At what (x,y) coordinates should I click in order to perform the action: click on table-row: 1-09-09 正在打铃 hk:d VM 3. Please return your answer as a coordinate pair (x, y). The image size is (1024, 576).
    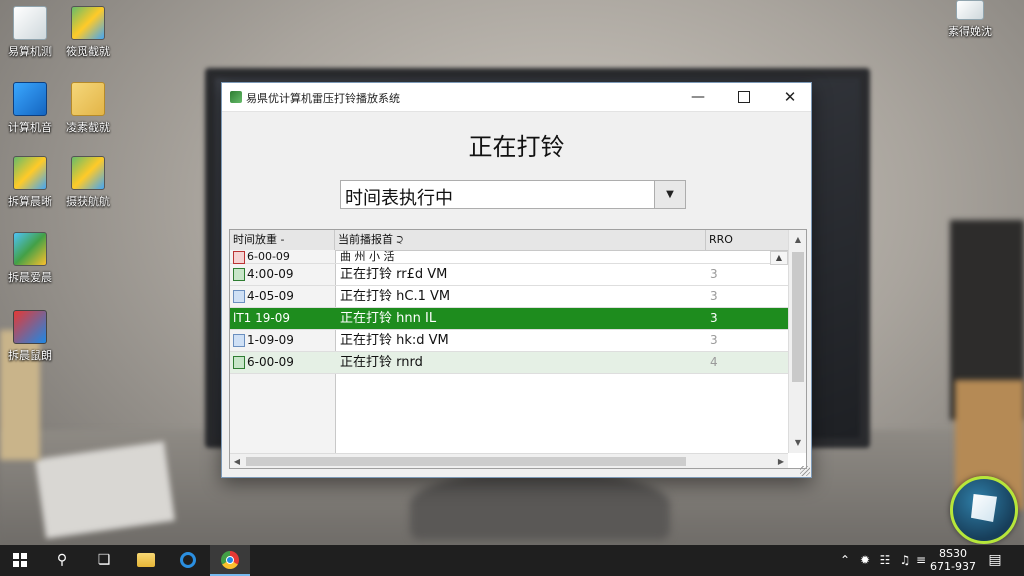
    Looking at the image, I should click on (509, 341).